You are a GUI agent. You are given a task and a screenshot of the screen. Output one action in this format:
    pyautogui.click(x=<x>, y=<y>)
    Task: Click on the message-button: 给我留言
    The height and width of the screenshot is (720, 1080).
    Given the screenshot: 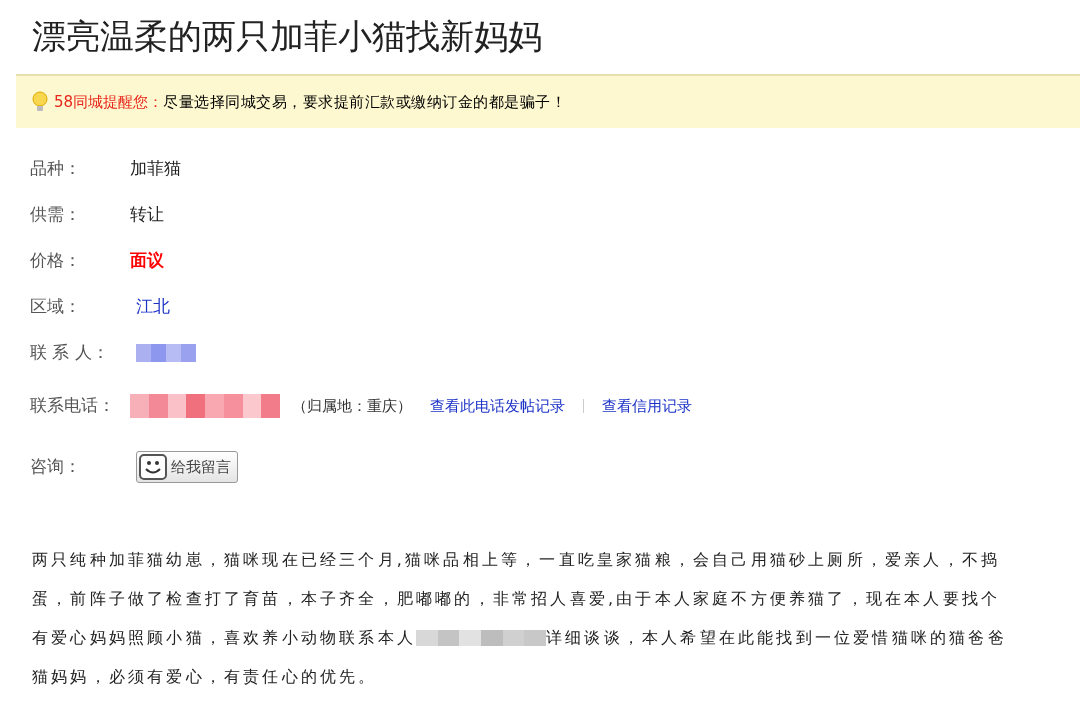 What is the action you would take?
    pyautogui.click(x=187, y=467)
    